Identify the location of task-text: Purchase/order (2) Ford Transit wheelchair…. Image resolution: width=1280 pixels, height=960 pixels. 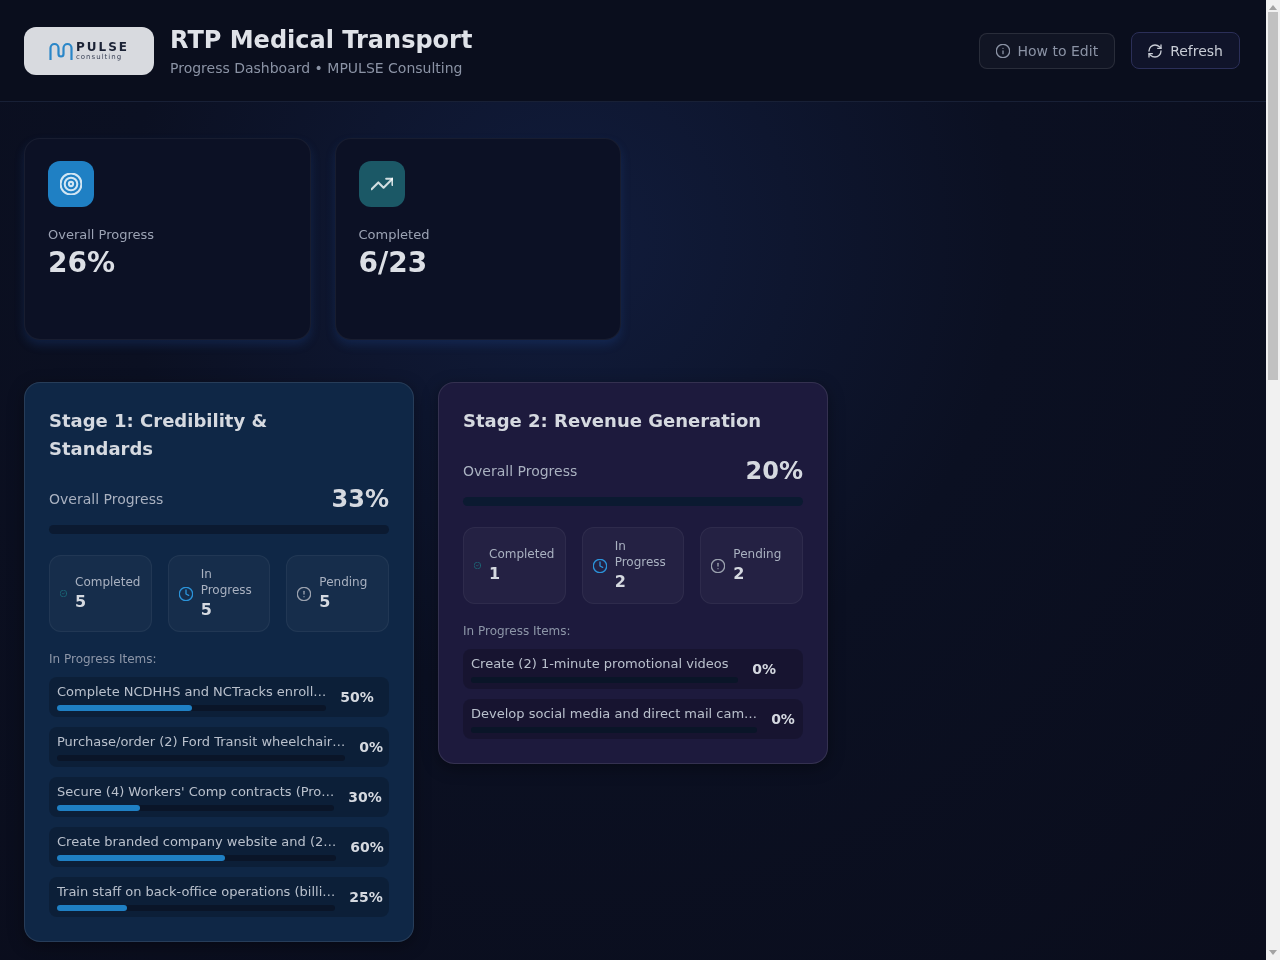
(201, 741).